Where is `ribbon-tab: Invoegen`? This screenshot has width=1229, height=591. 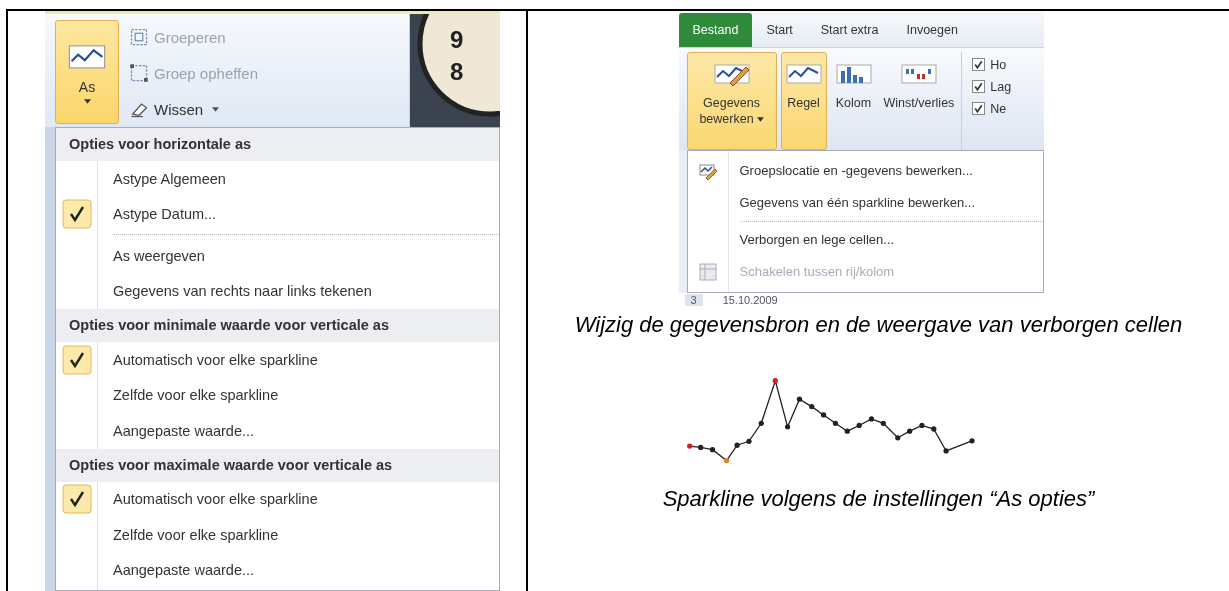 ribbon-tab: Invoegen is located at coordinates (932, 29).